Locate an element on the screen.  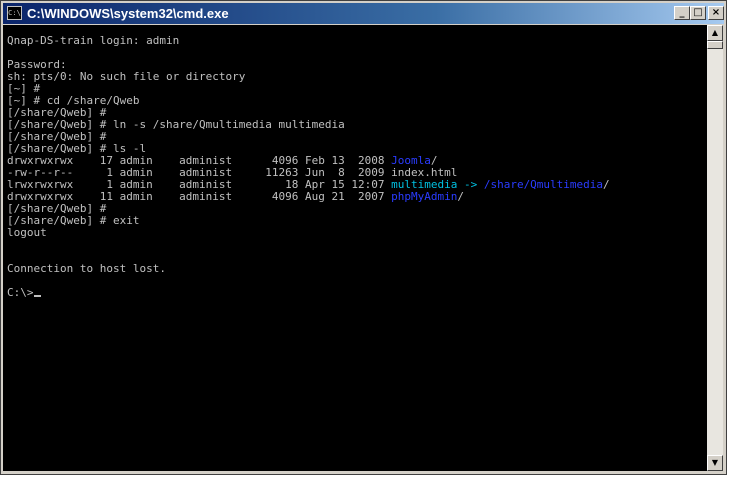
console-line: sh: pts/0: No such file or directory is located at coordinates (126, 77).